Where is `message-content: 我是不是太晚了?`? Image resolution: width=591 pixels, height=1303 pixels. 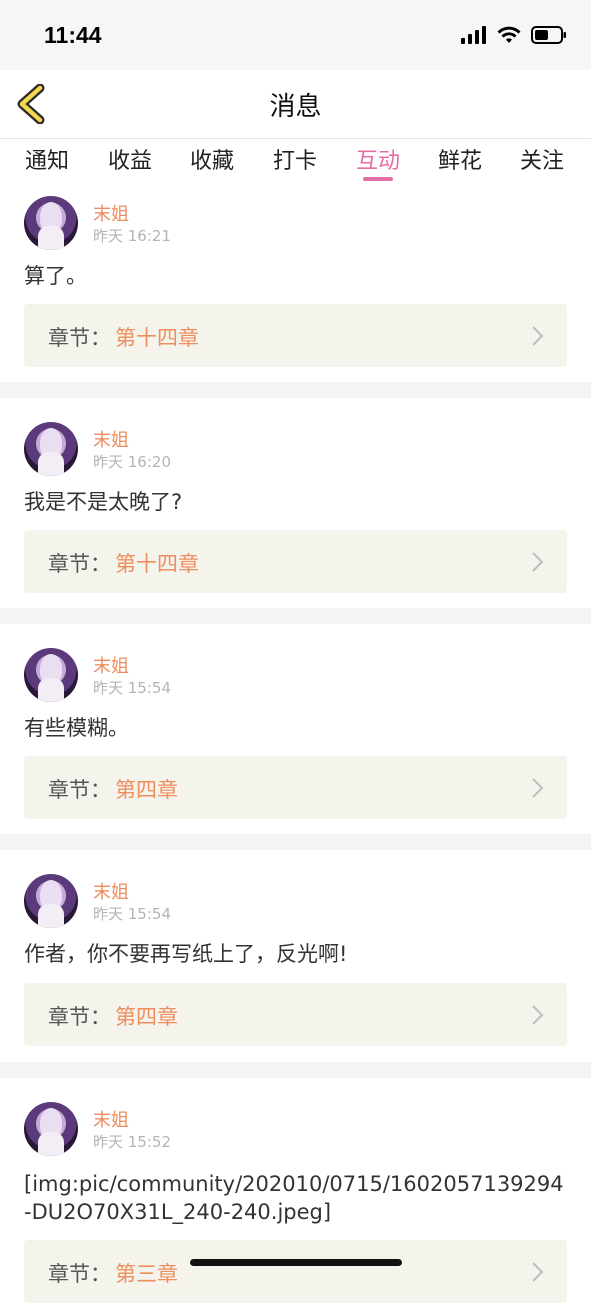 message-content: 我是不是太晚了? is located at coordinates (103, 502).